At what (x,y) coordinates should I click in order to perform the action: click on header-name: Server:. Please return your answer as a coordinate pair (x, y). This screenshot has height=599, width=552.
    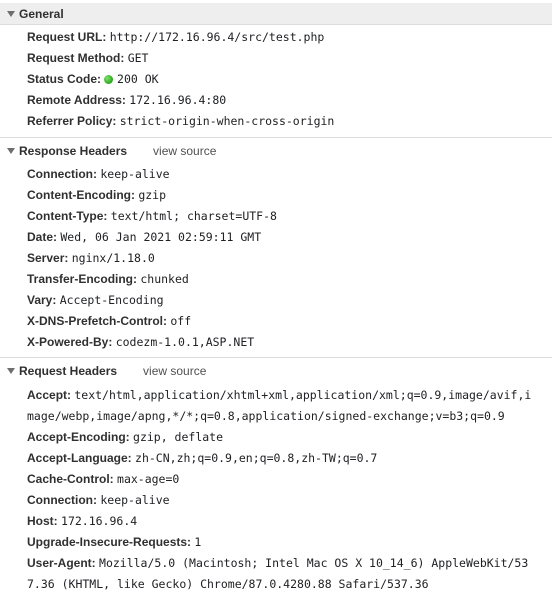
    Looking at the image, I should click on (48, 258).